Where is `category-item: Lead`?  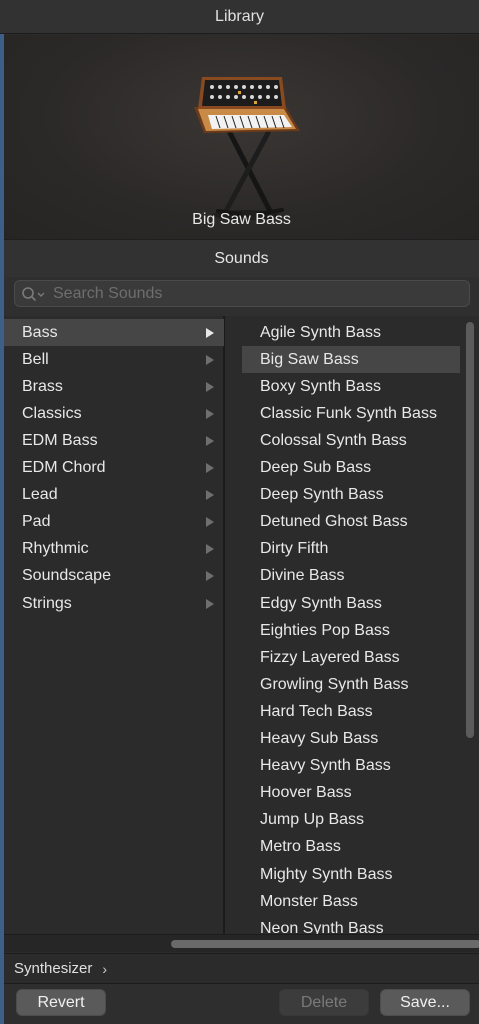
category-item: Lead is located at coordinates (114, 495).